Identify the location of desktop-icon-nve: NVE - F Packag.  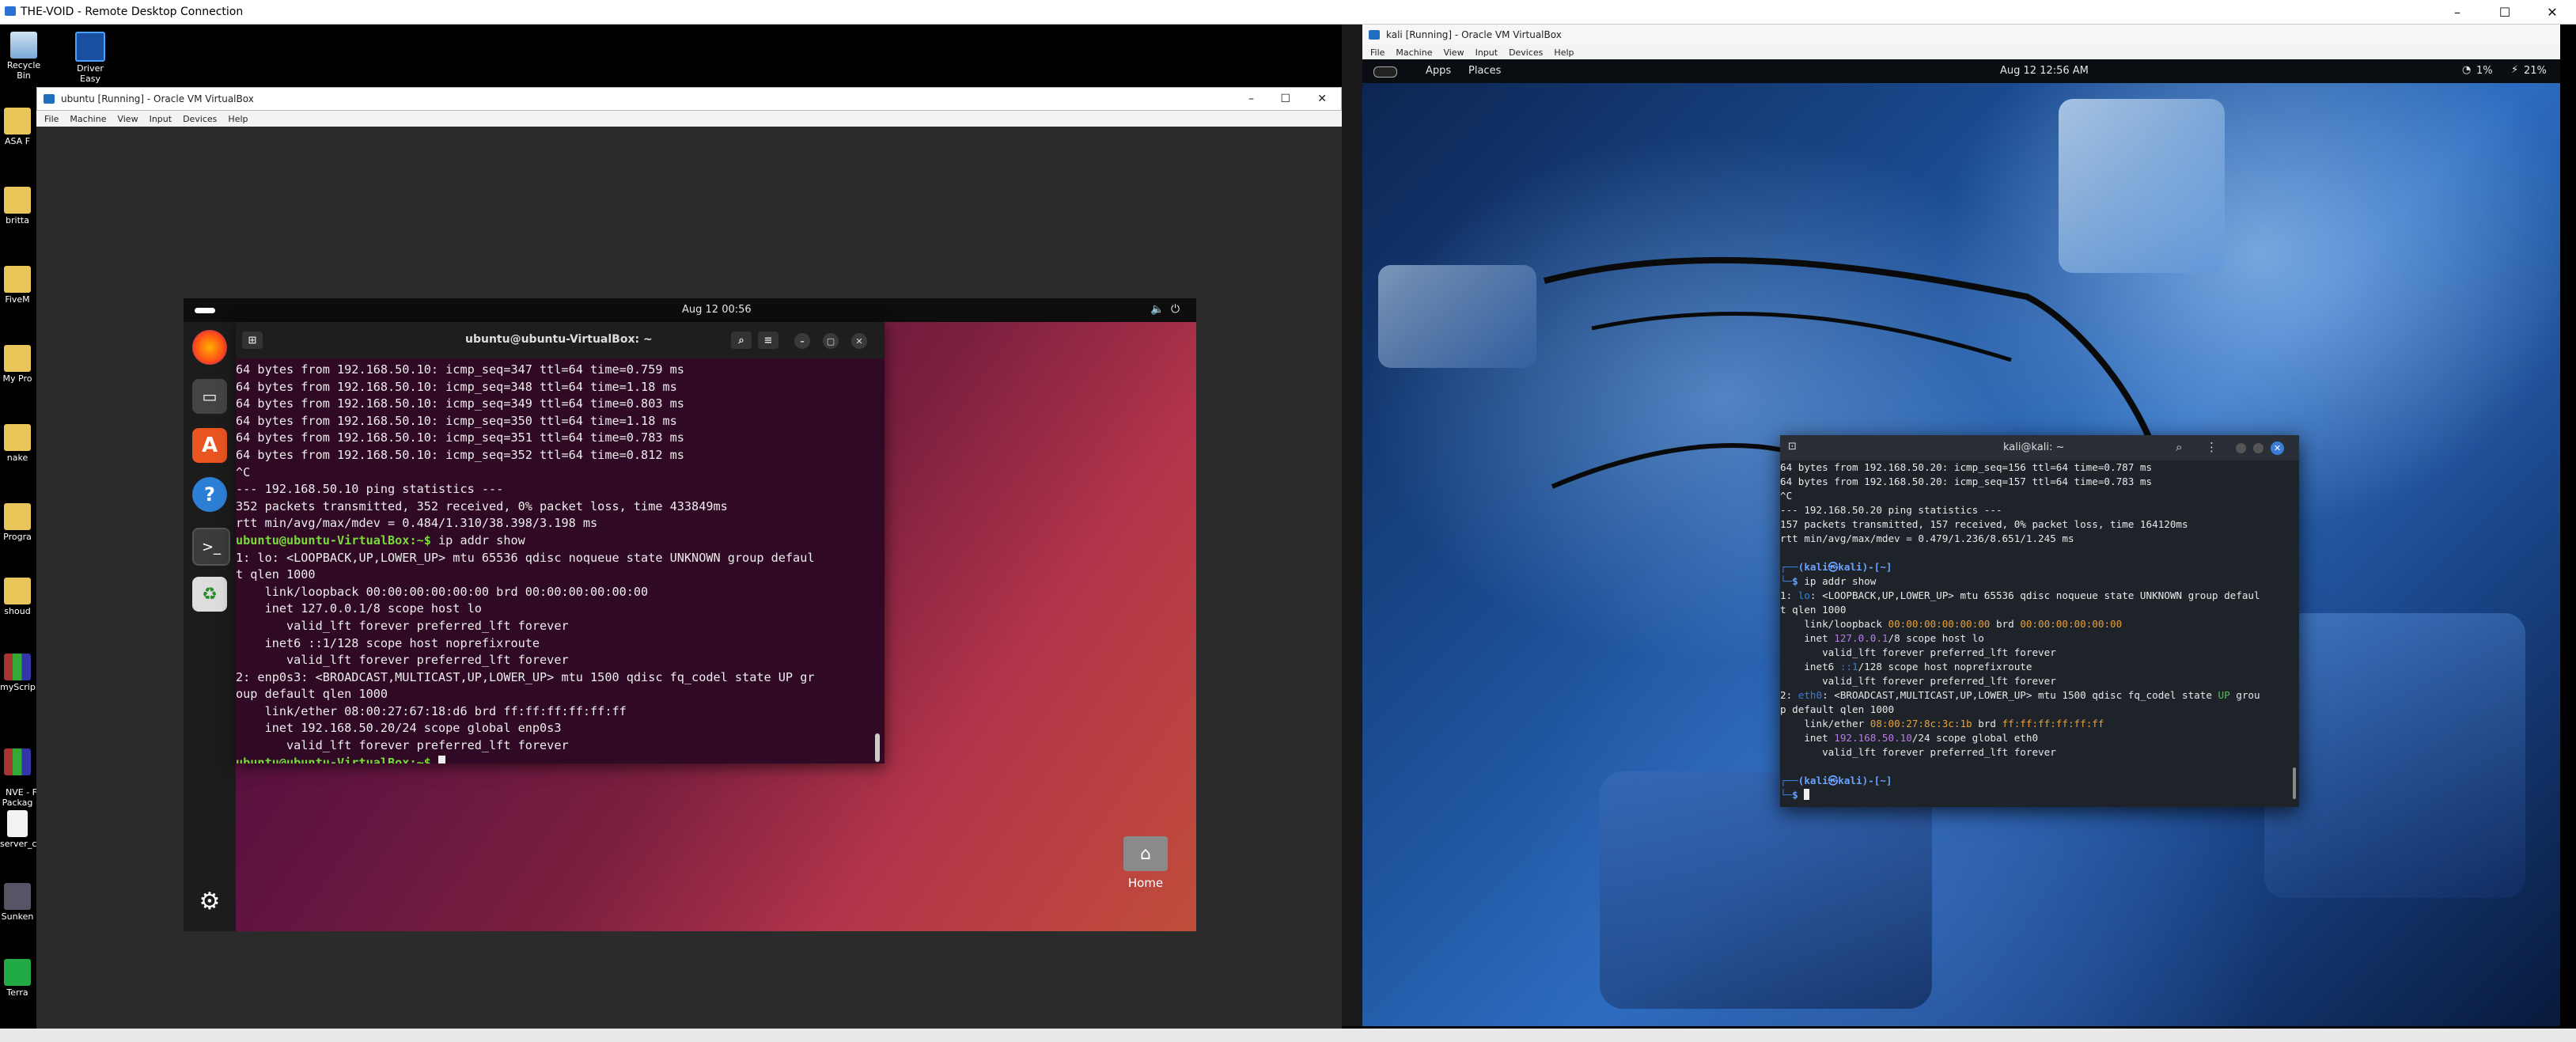
(18, 768).